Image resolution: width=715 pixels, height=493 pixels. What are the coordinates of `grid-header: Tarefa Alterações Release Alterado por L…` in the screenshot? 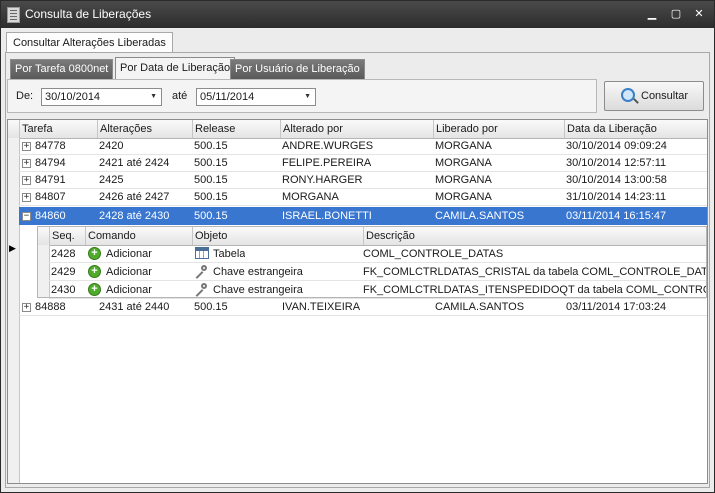 It's located at (357, 129).